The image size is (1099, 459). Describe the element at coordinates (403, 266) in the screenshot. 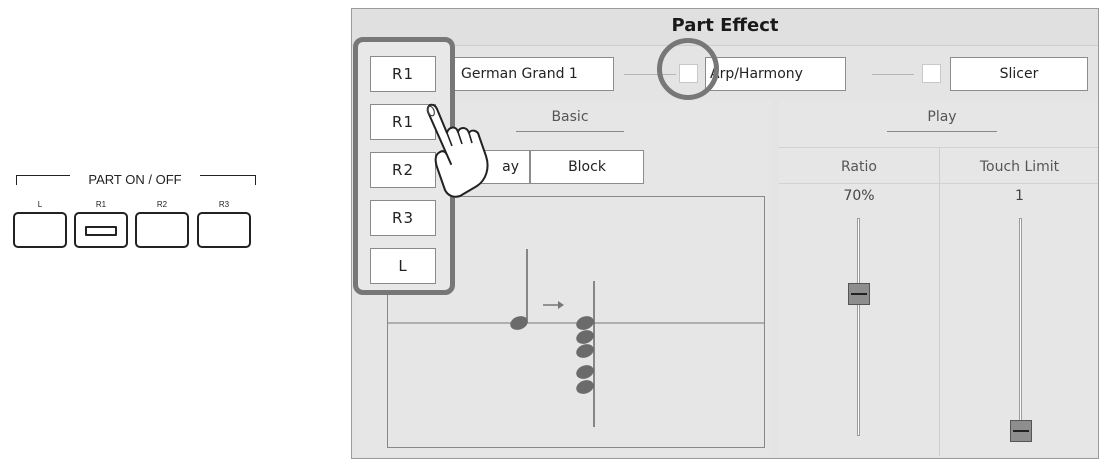

I see `part-option-l: L` at that location.